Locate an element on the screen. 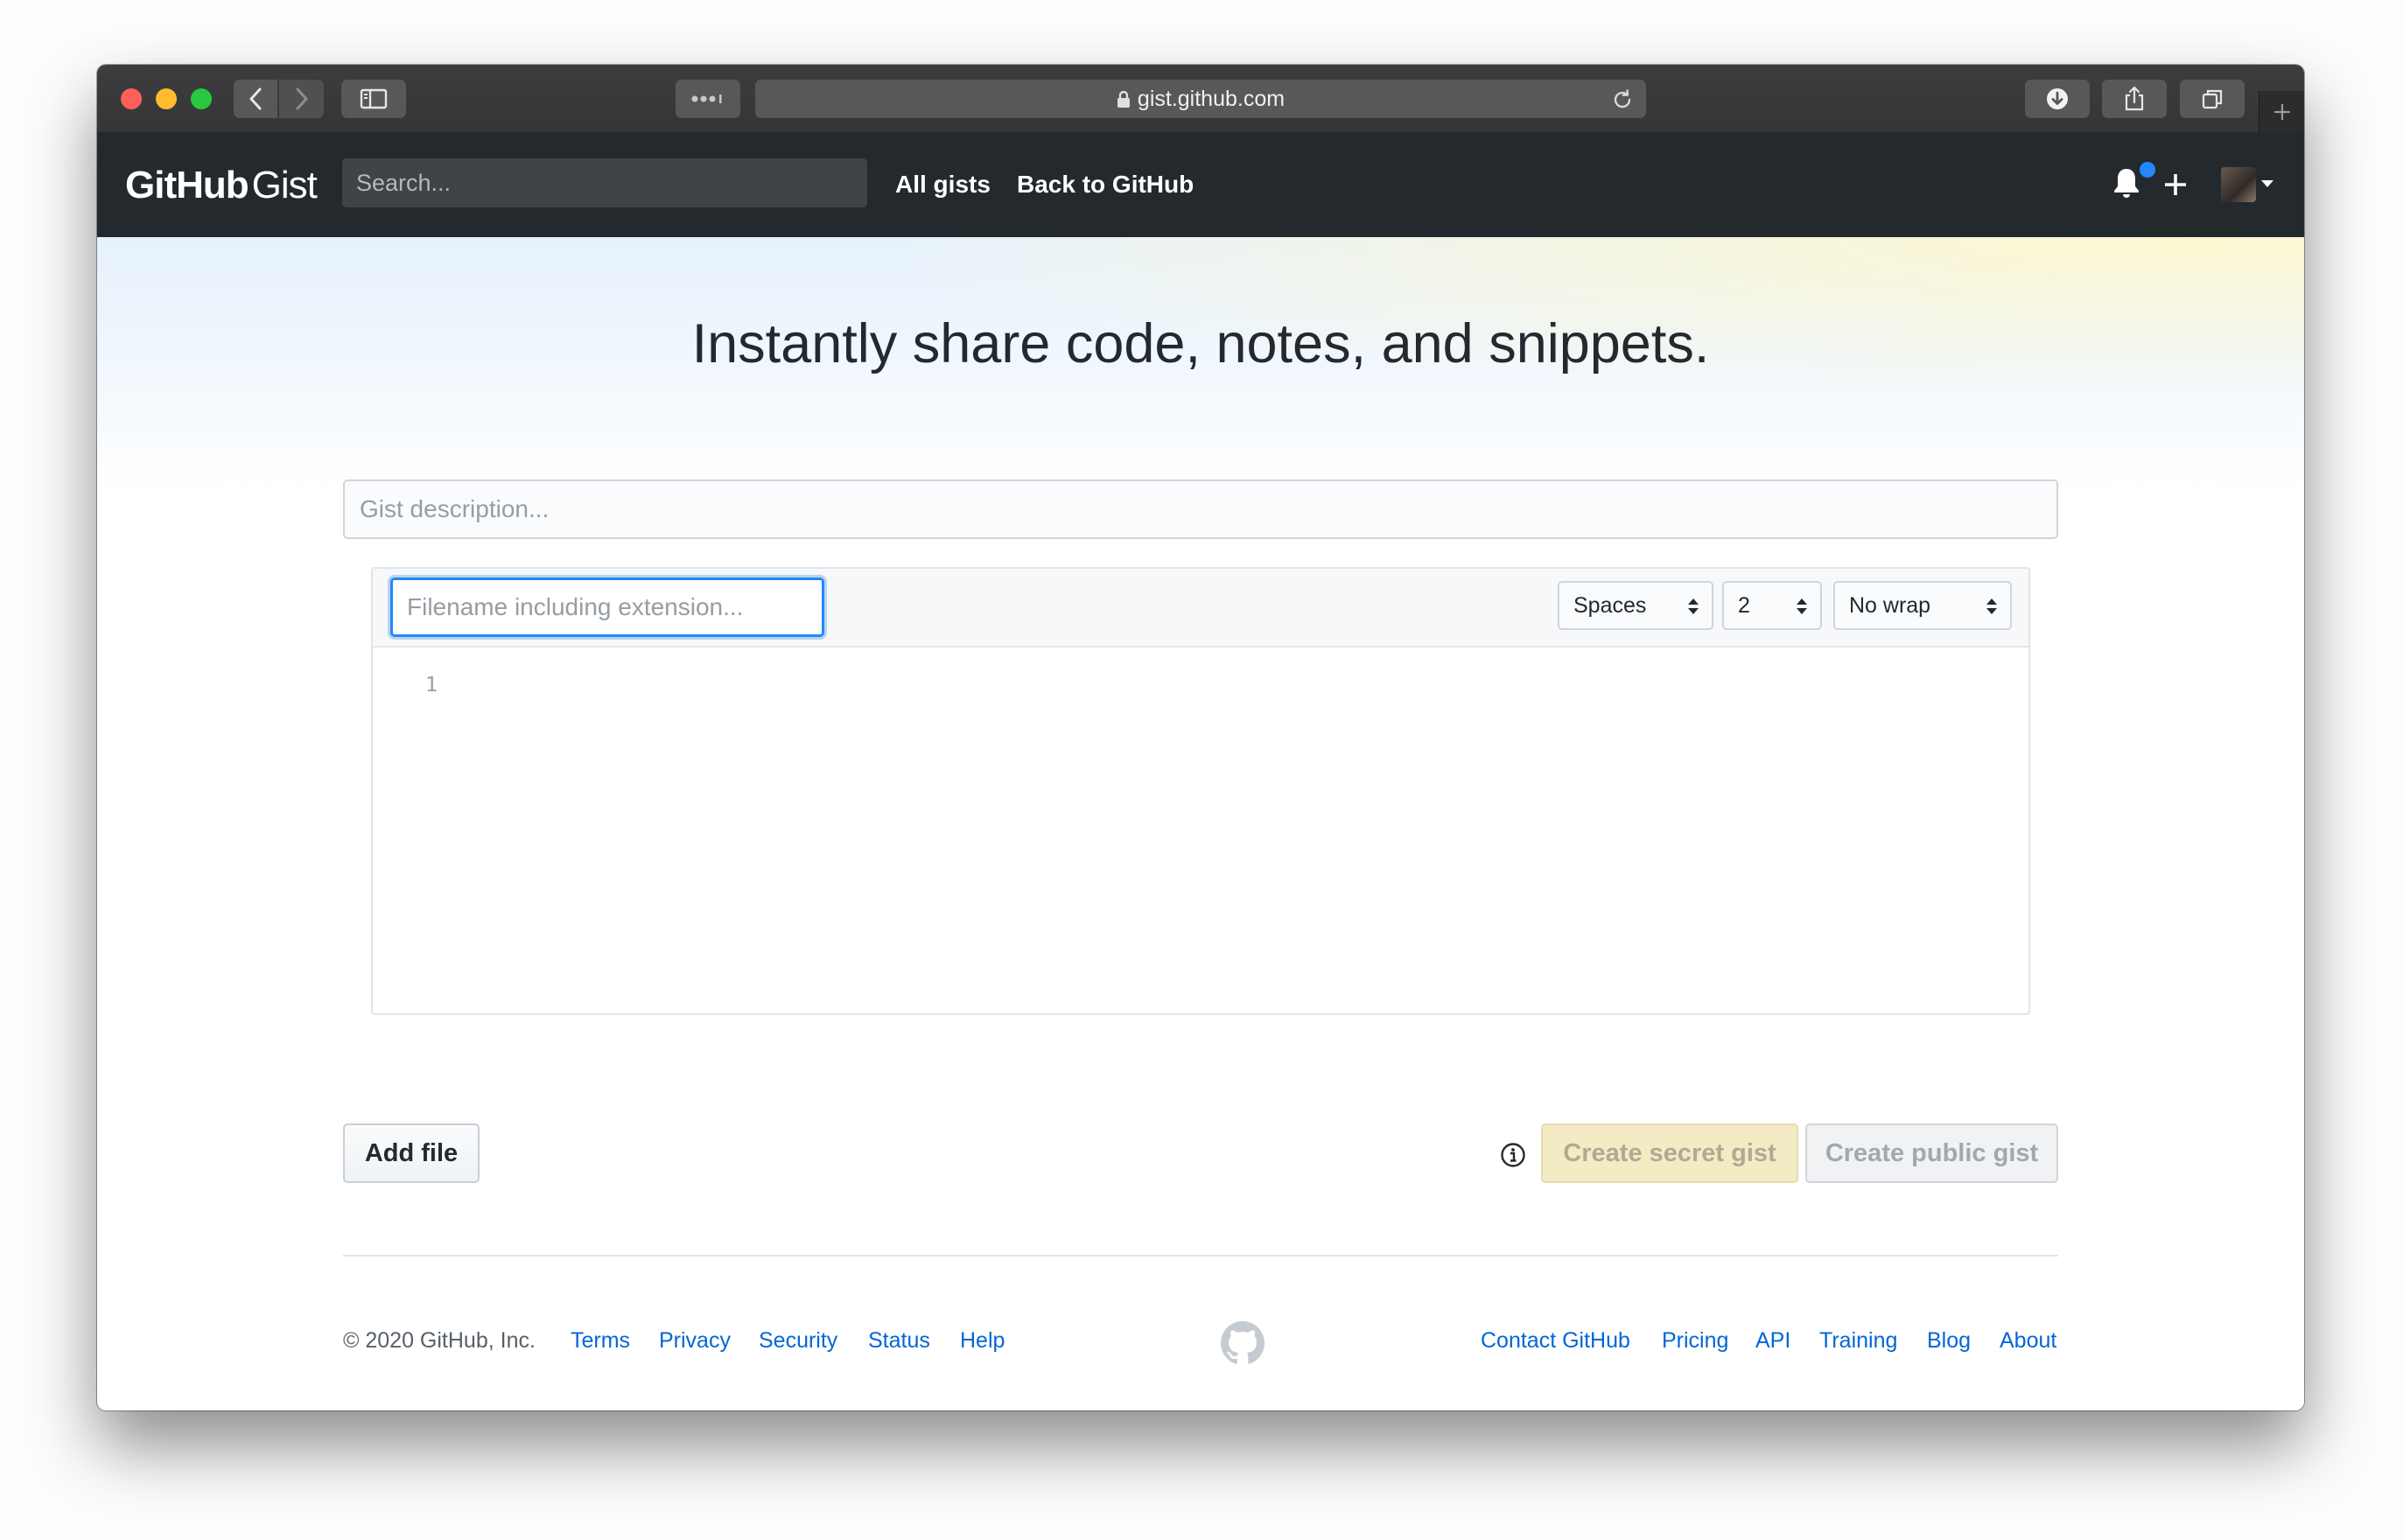 This screenshot has height=1540, width=2403. info-icon is located at coordinates (1513, 1155).